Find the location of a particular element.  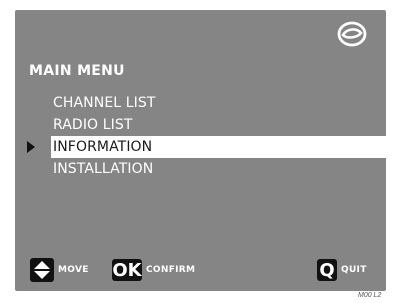

menu-item-label: INFORMATION is located at coordinates (103, 147).